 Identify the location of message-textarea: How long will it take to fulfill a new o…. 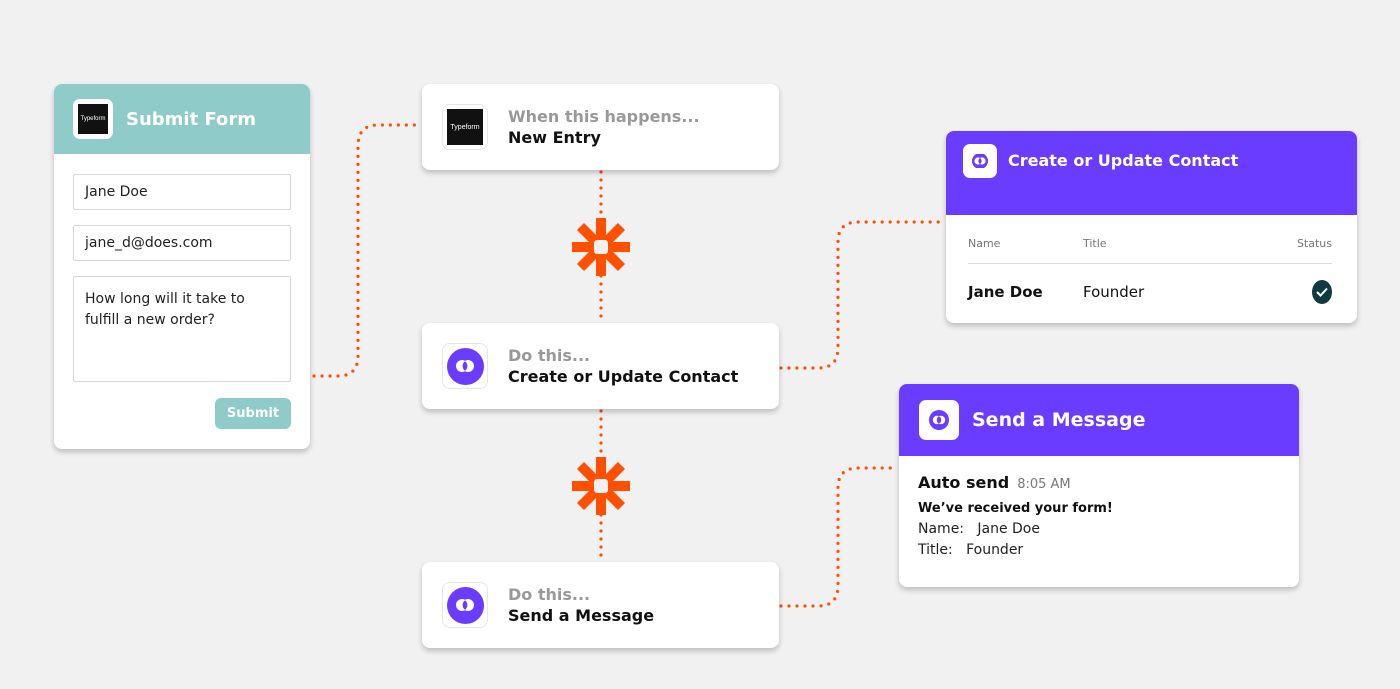
(182, 329).